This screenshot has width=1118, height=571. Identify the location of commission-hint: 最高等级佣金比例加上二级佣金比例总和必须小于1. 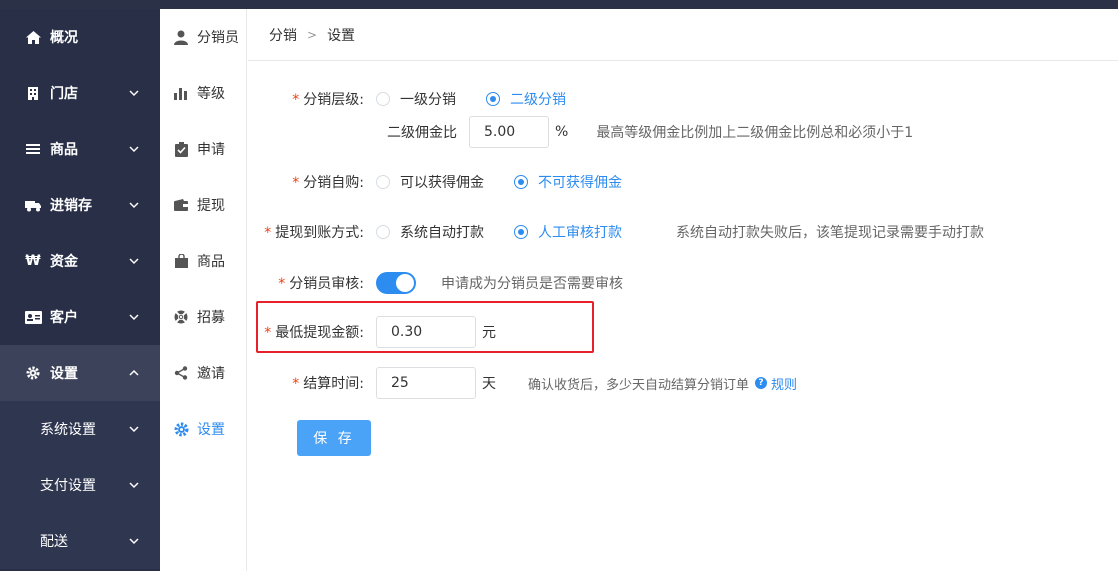
(755, 133).